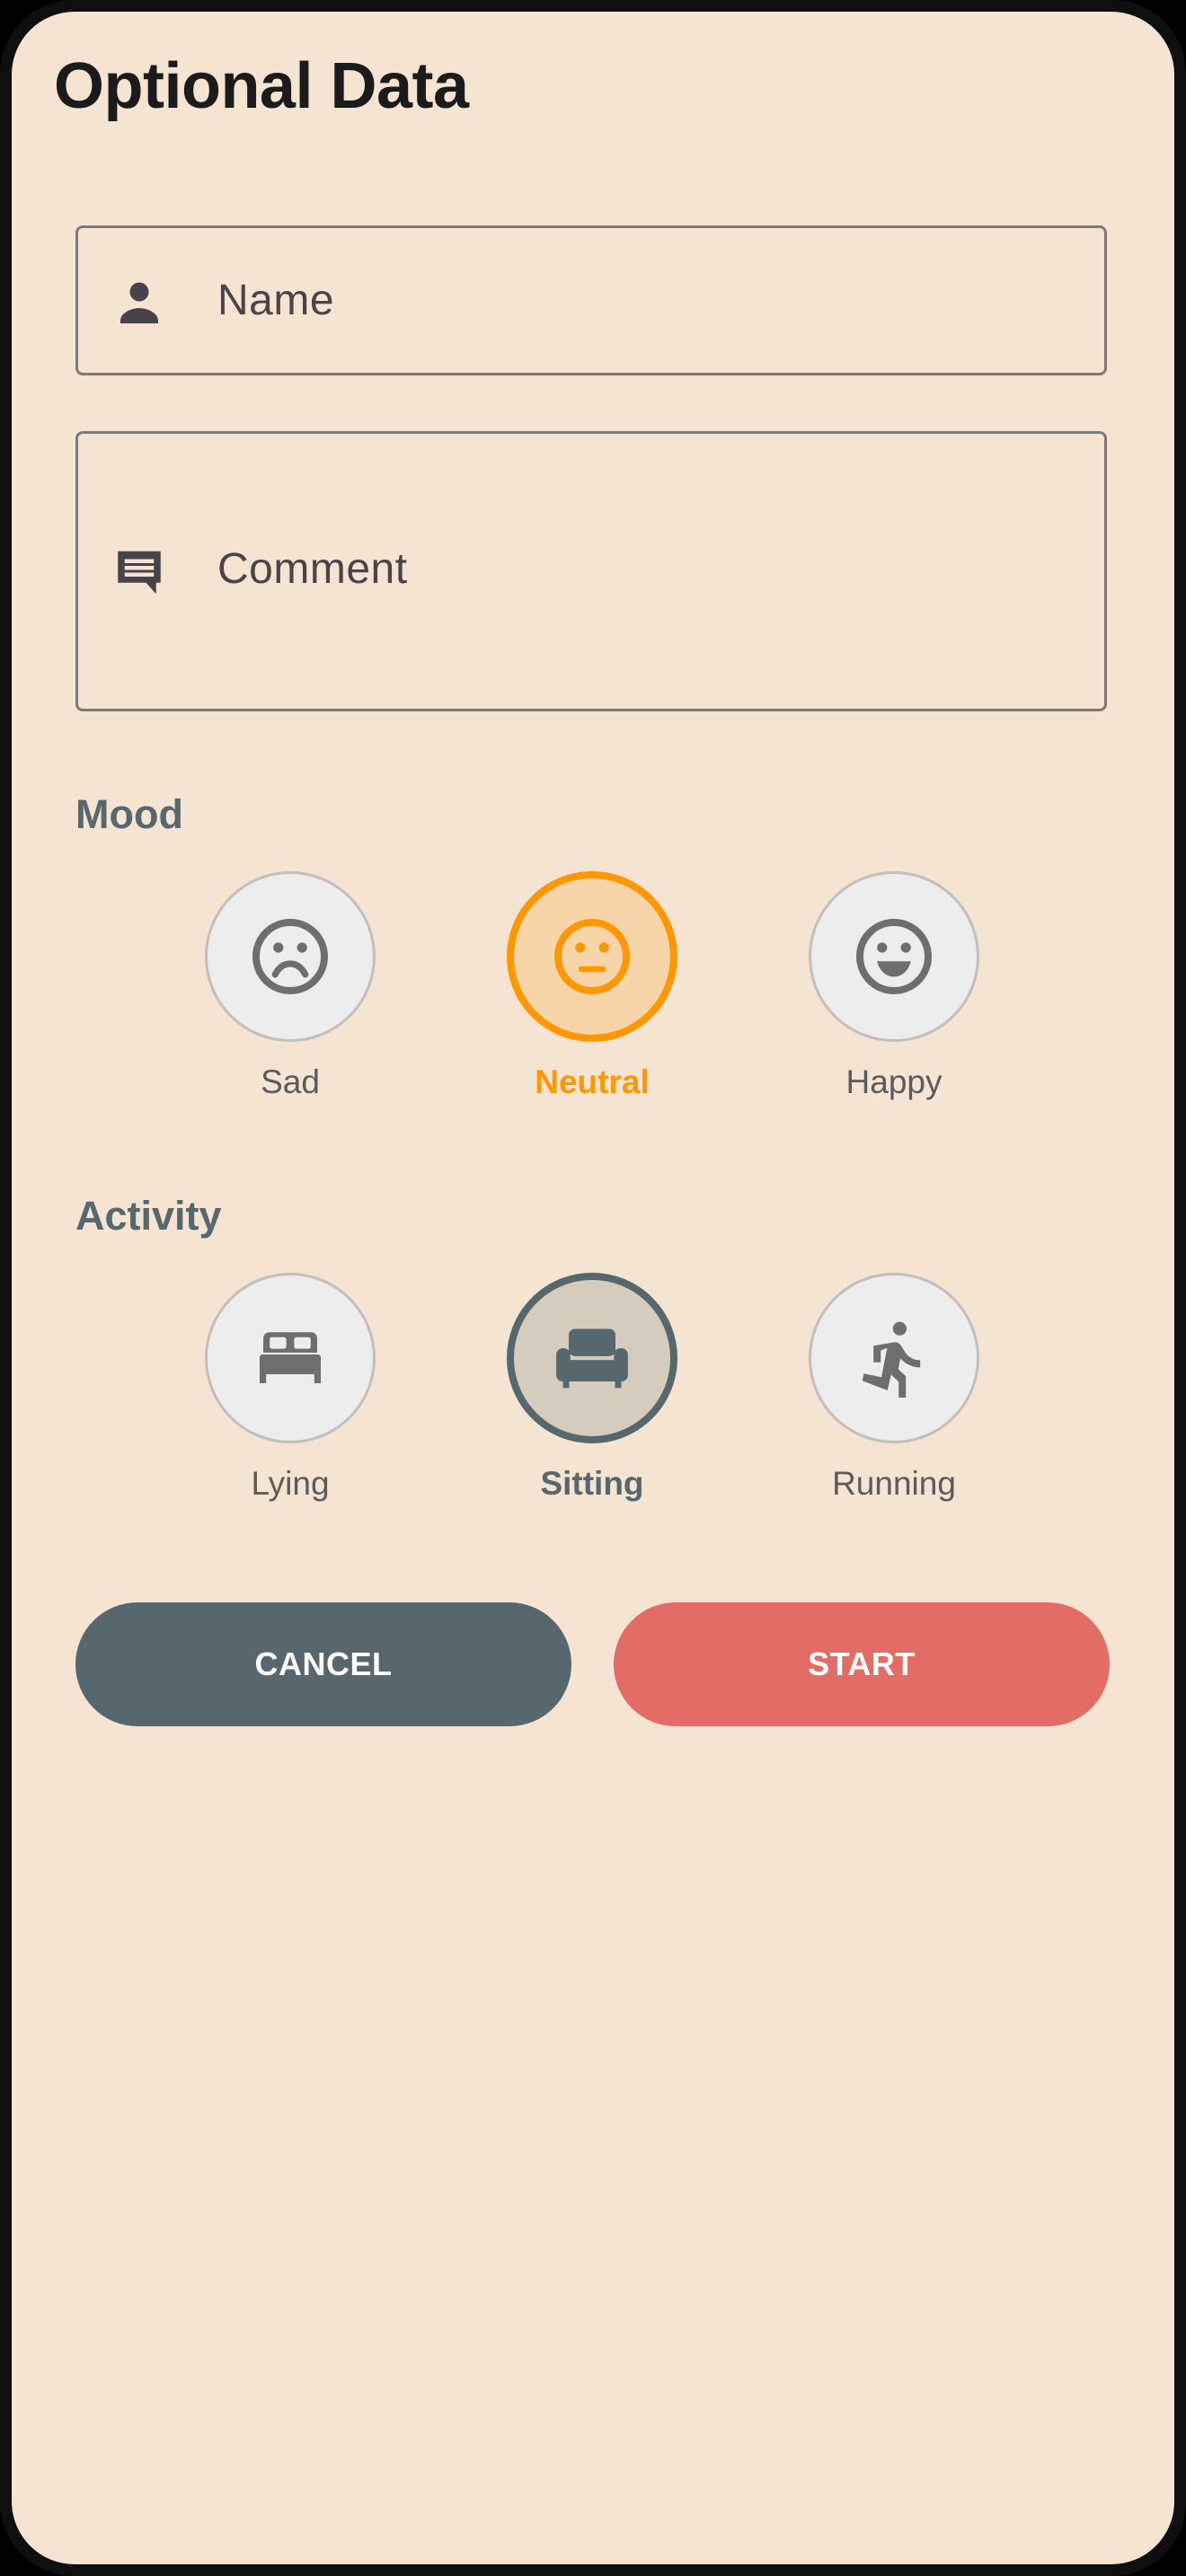 The width and height of the screenshot is (1186, 2576). I want to click on activity-option-running: Running, so click(894, 1388).